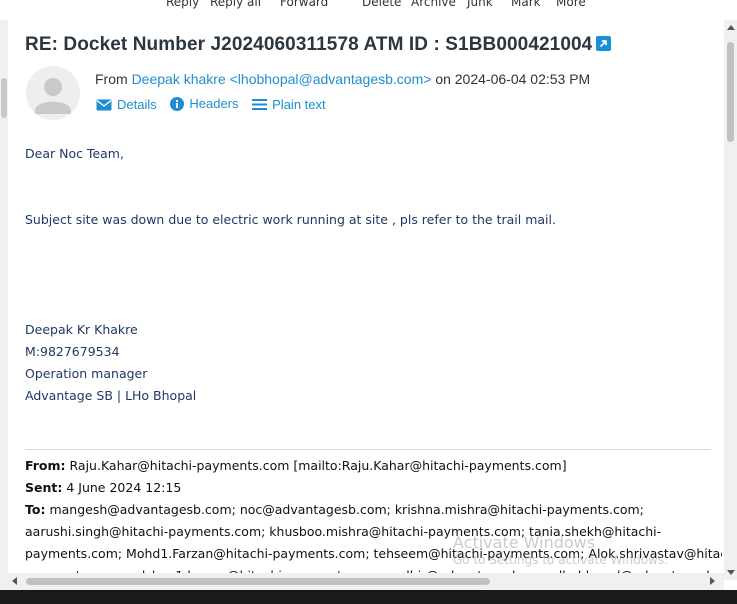 The height and width of the screenshot is (604, 737). I want to click on reply-all-button: Reply all, so click(235, 4).